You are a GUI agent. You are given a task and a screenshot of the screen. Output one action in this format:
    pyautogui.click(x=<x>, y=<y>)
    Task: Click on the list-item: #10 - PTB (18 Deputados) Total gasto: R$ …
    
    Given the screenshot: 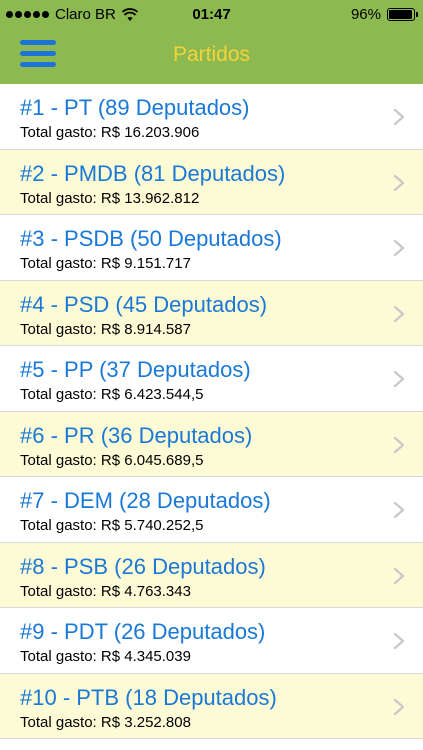 What is the action you would take?
    pyautogui.click(x=211, y=706)
    